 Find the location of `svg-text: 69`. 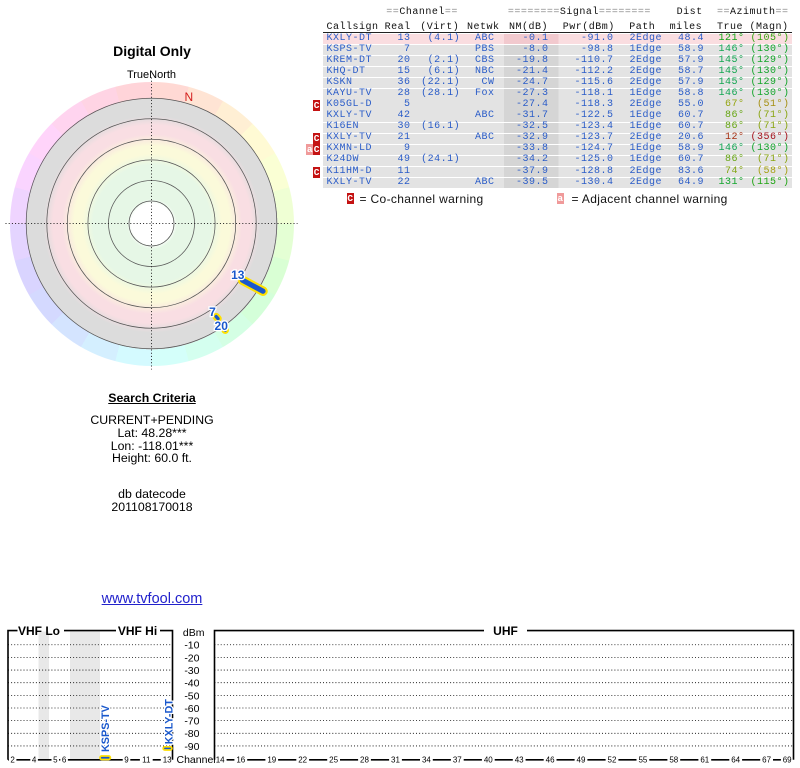

svg-text: 69 is located at coordinates (787, 760).